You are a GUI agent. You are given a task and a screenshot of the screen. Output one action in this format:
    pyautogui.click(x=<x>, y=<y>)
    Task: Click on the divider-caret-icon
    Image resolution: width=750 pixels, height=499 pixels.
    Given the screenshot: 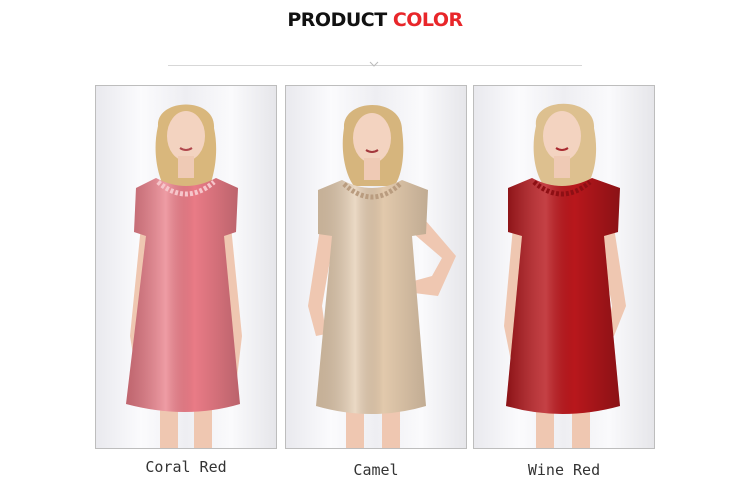 What is the action you would take?
    pyautogui.click(x=374, y=64)
    